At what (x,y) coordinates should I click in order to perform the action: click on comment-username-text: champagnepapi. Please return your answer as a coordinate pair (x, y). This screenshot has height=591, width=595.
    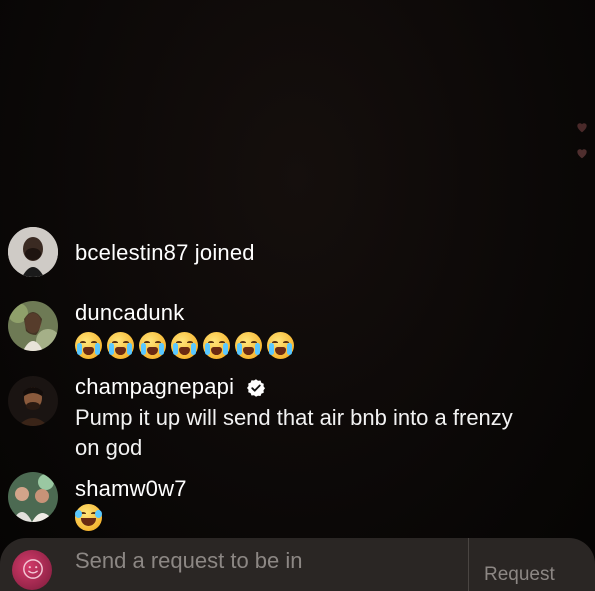
    Looking at the image, I should click on (154, 386).